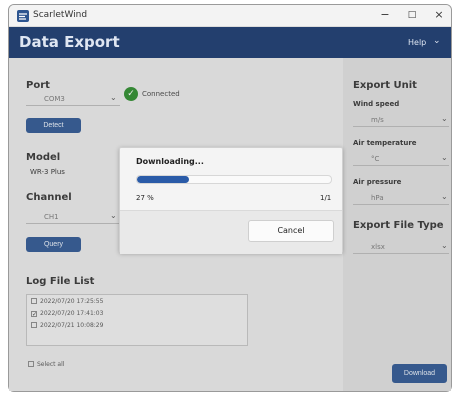 Image resolution: width=454 pixels, height=393 pixels. What do you see at coordinates (439, 14) in the screenshot?
I see `close-button: ×` at bounding box center [439, 14].